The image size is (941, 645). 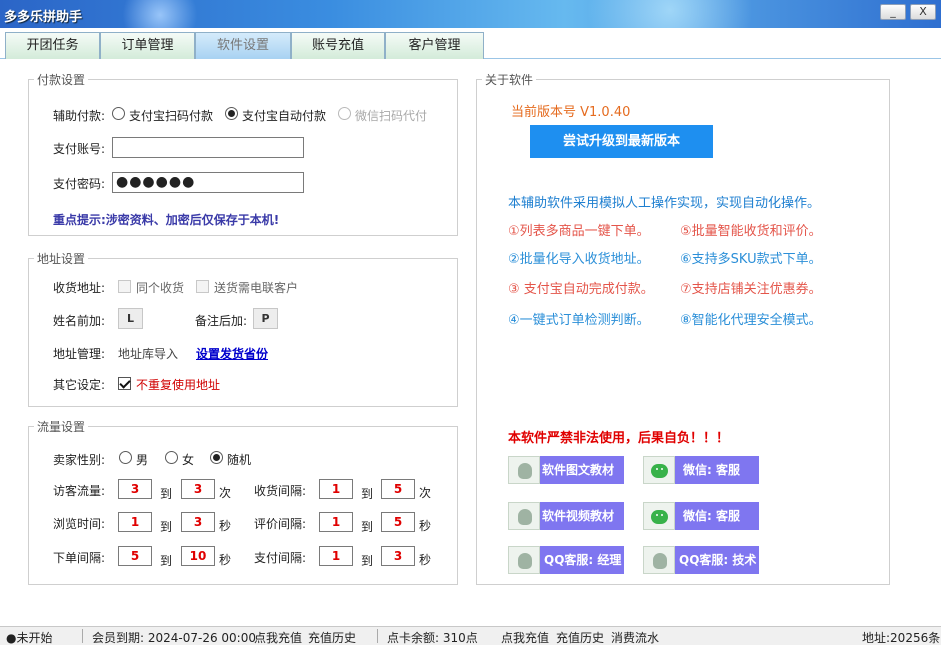 What do you see at coordinates (470, 14) in the screenshot?
I see `title-bar: 多多乐拼助手 _ X` at bounding box center [470, 14].